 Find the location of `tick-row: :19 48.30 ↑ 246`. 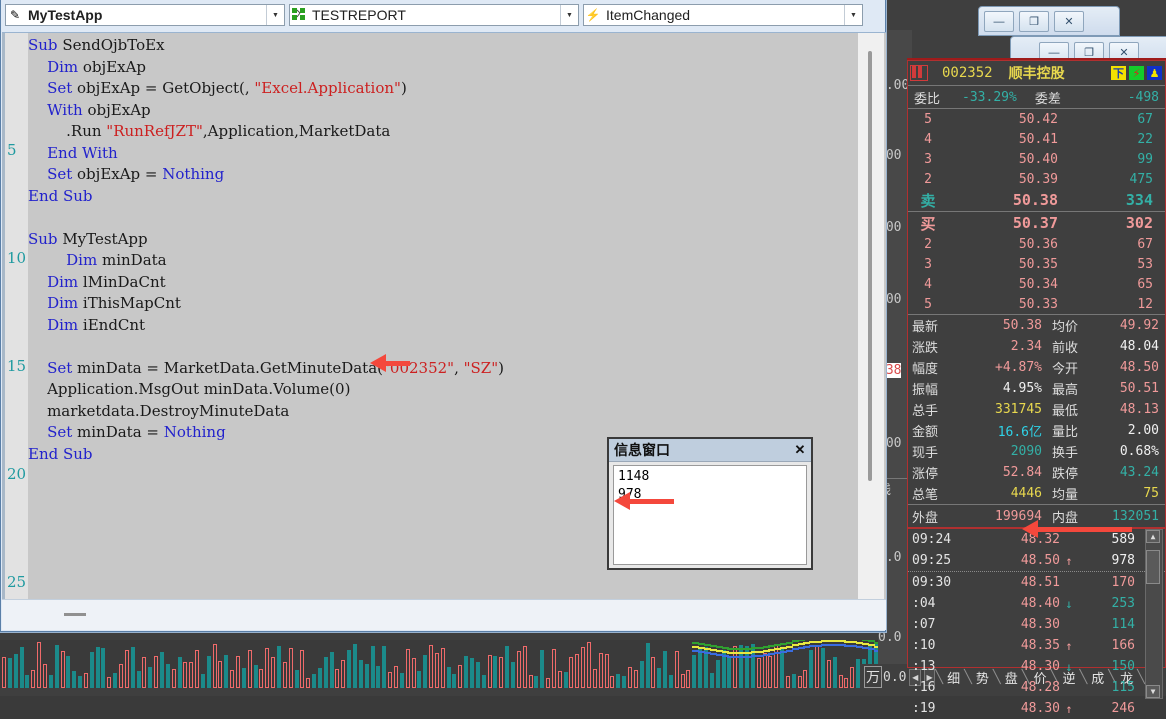

tick-row: :19 48.30 ↑ 246 is located at coordinates (1036, 708).